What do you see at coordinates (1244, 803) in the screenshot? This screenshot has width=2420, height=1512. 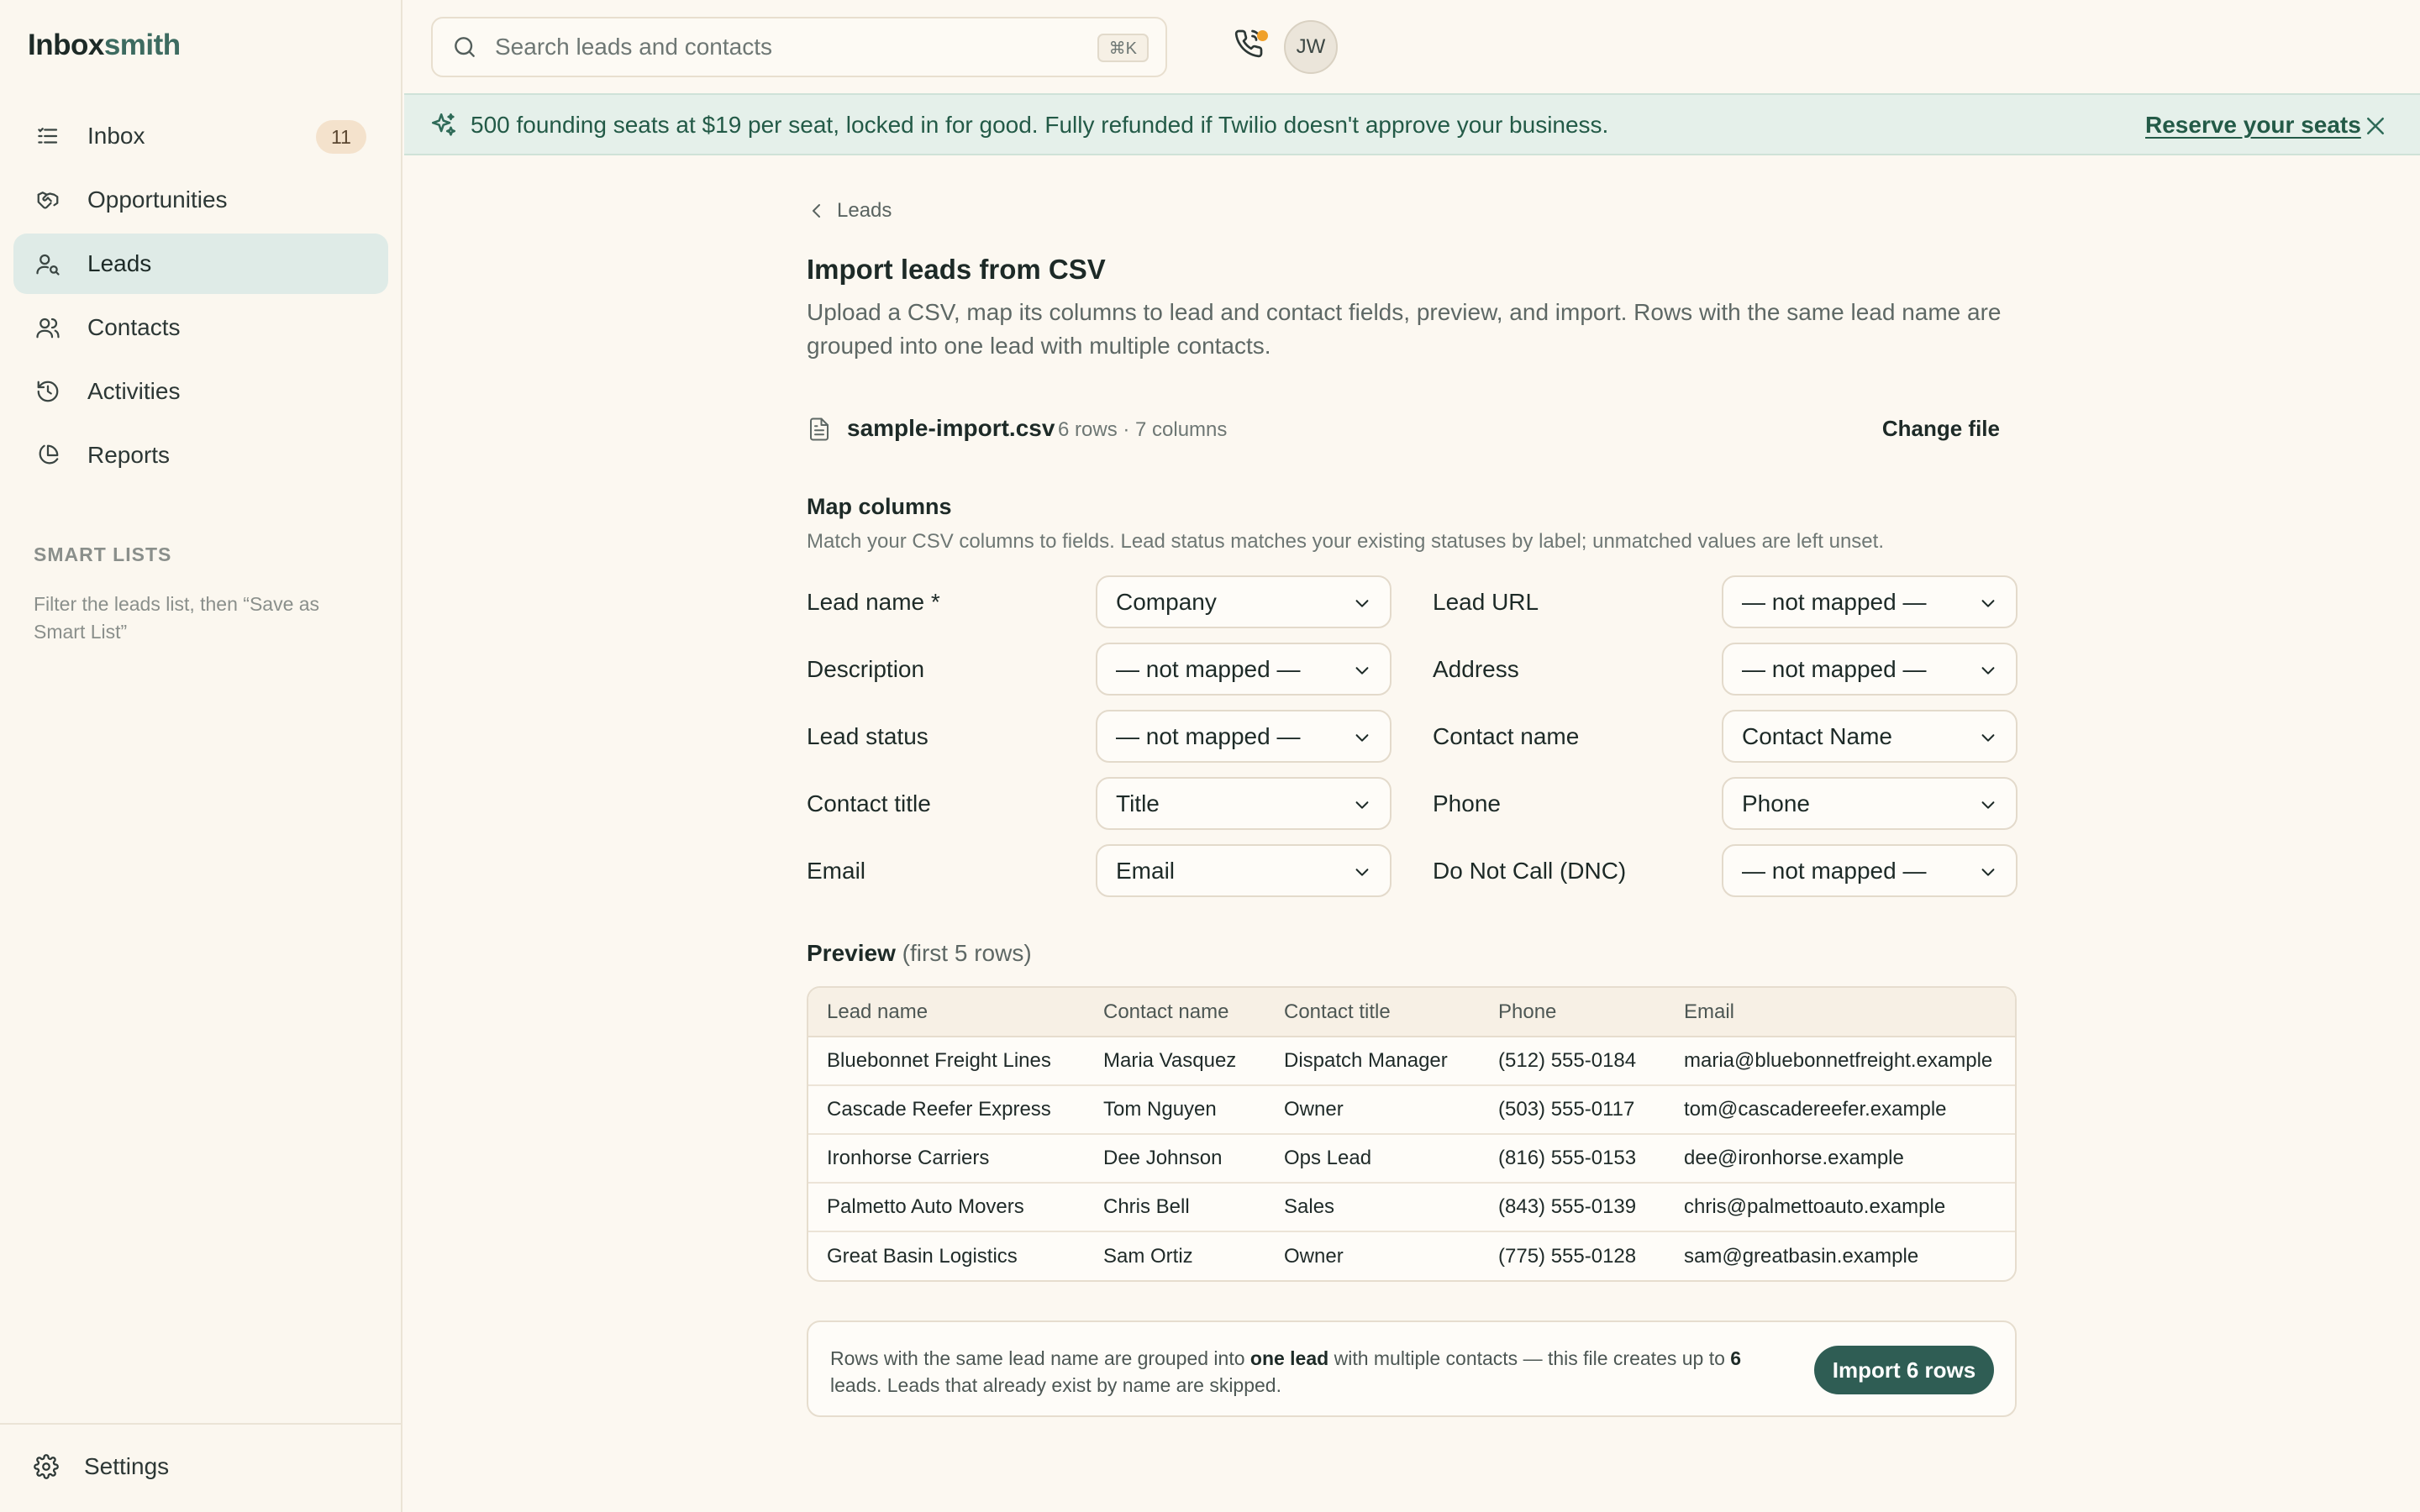 I see `mapping-select-contact-title: Title` at bounding box center [1244, 803].